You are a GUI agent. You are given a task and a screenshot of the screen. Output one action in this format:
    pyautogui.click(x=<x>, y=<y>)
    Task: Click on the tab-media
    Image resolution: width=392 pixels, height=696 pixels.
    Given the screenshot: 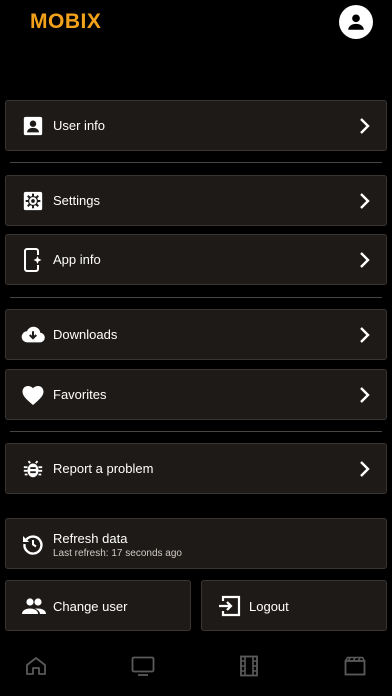 What is the action you would take?
    pyautogui.click(x=355, y=666)
    